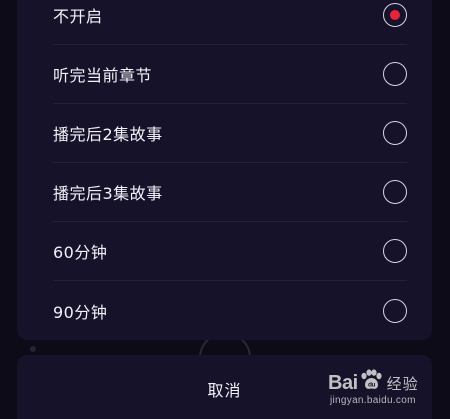 The width and height of the screenshot is (450, 419). I want to click on cancel-label: 取消, so click(224, 390).